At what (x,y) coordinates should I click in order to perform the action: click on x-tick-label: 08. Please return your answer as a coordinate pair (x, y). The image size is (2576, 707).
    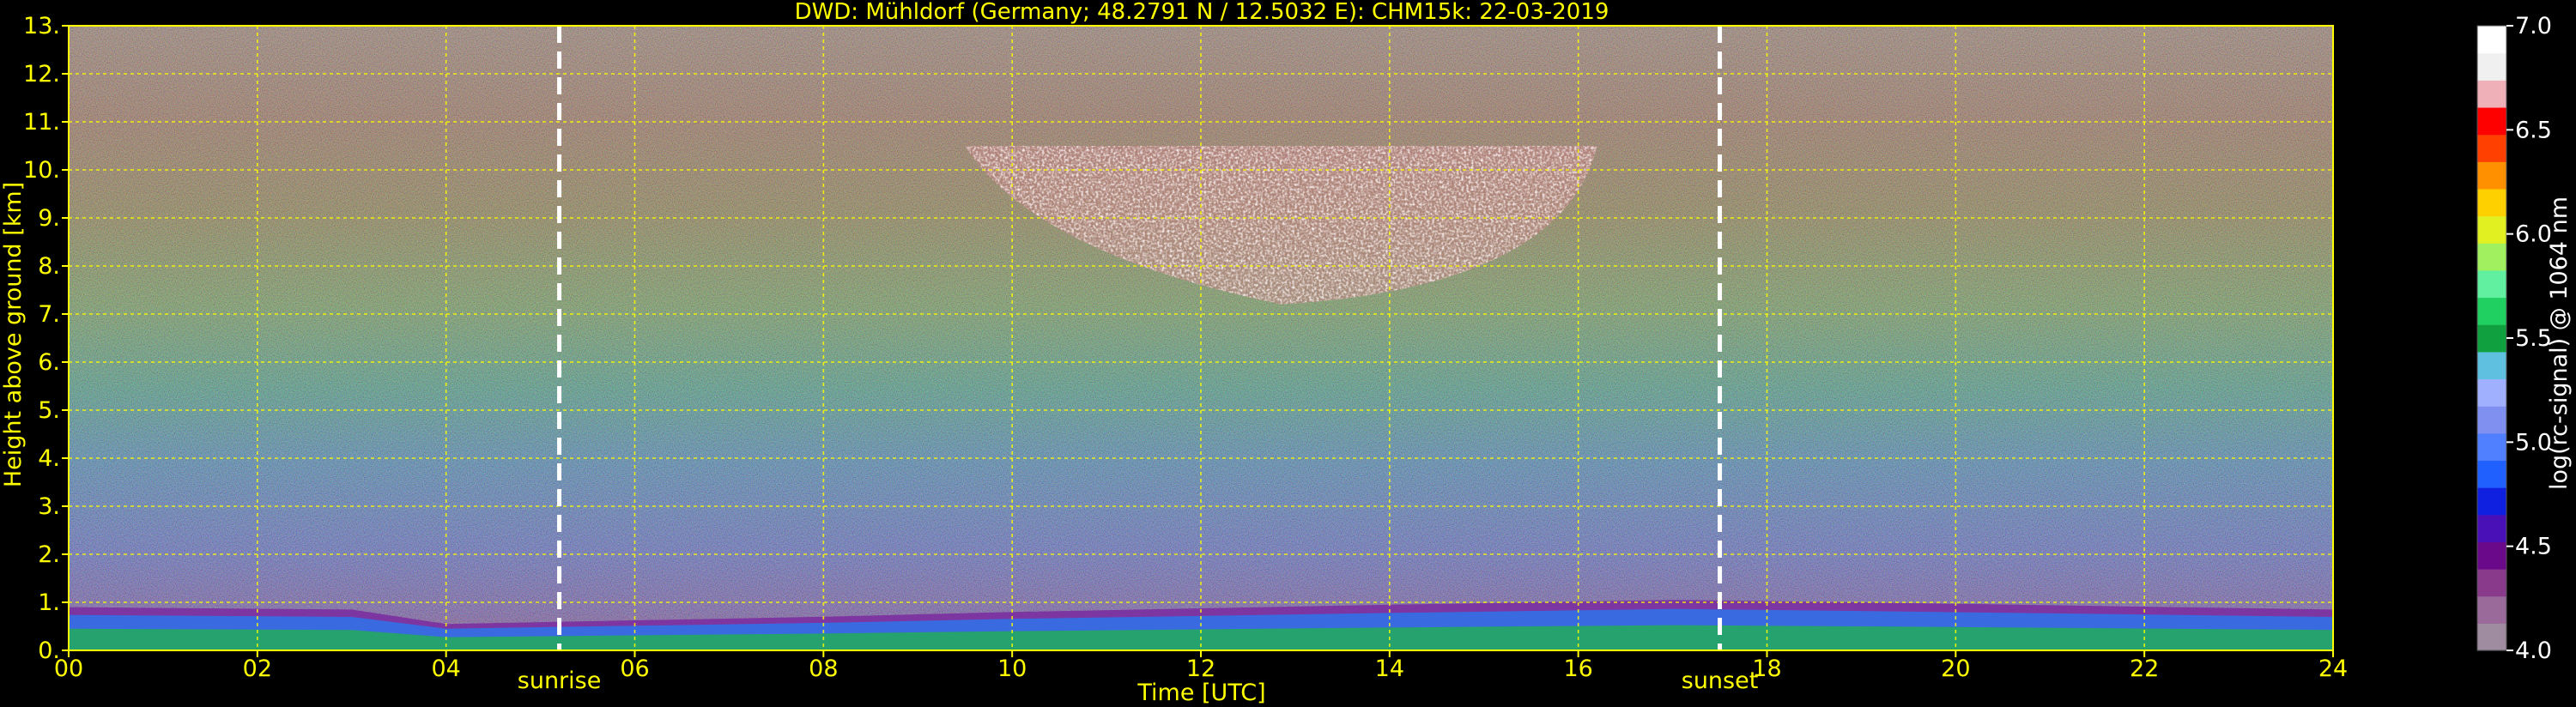
    Looking at the image, I should click on (823, 669).